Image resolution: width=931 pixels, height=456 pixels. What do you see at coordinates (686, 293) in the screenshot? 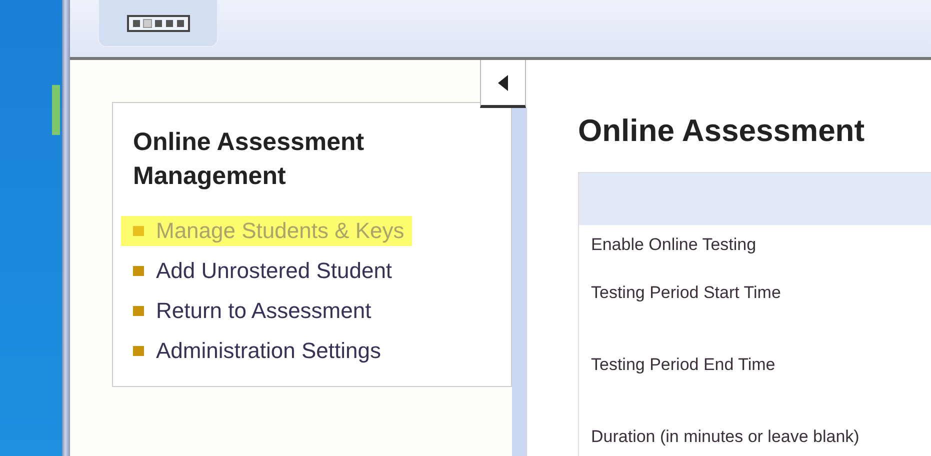
I see `field-label: Testing Period Start Time` at bounding box center [686, 293].